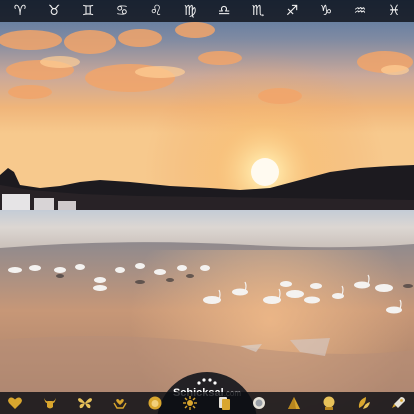  Describe the element at coordinates (326, 11) in the screenshot. I see `capricorn-icon: ♑︎` at that location.